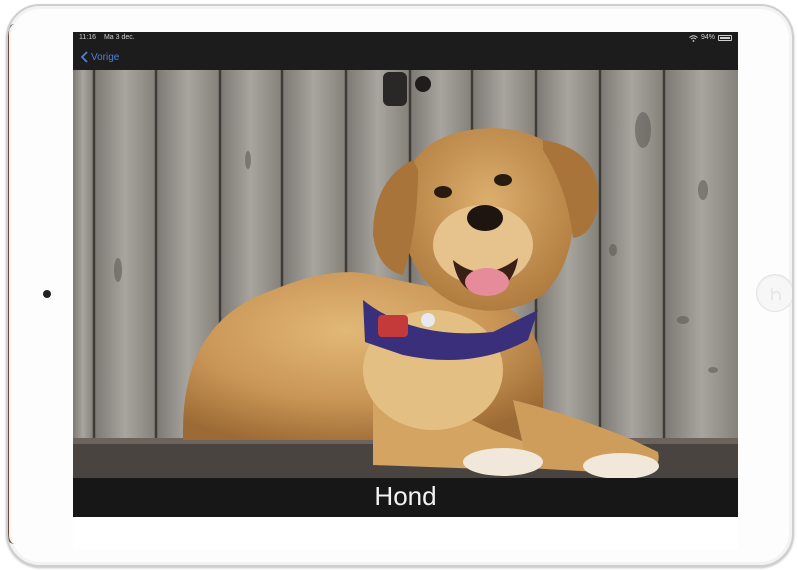 This screenshot has height=571, width=798. I want to click on battery-percent: 94%, so click(707, 37).